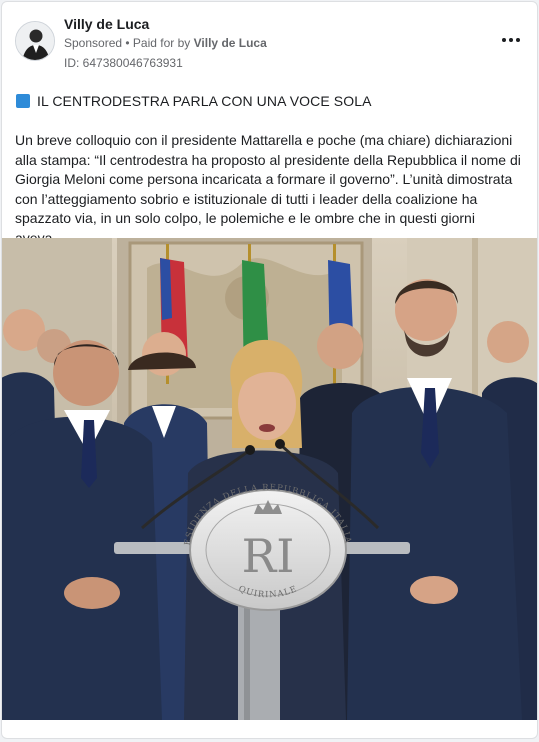  Describe the element at coordinates (158, 43) in the screenshot. I see `paid-for-label: • Paid for by` at that location.